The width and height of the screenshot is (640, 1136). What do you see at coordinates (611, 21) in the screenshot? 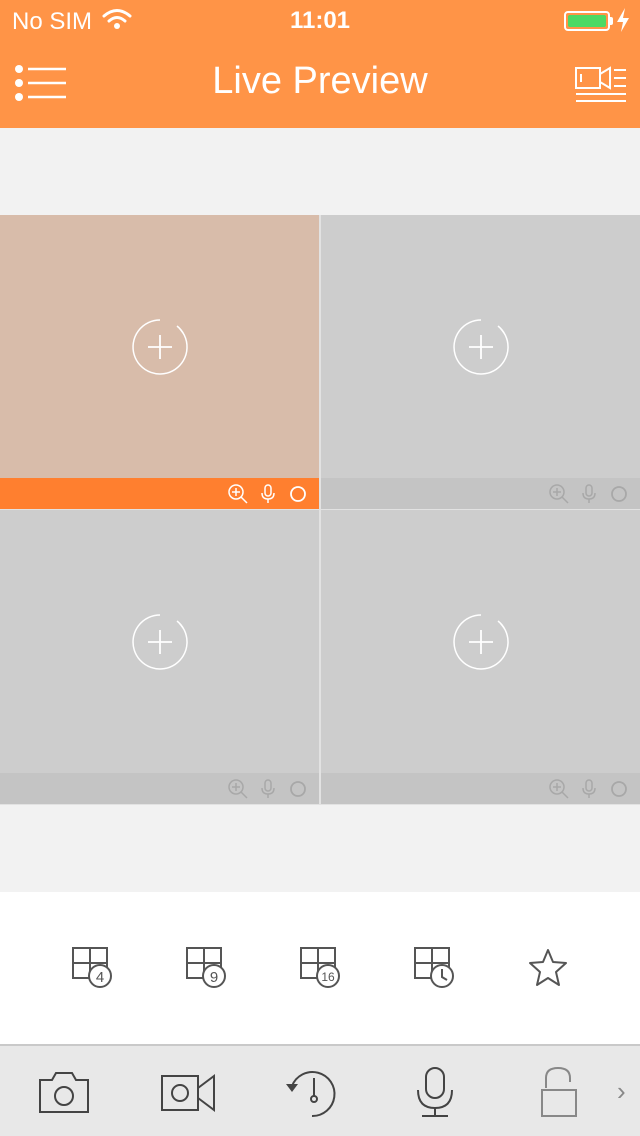
I see `battery-tip` at bounding box center [611, 21].